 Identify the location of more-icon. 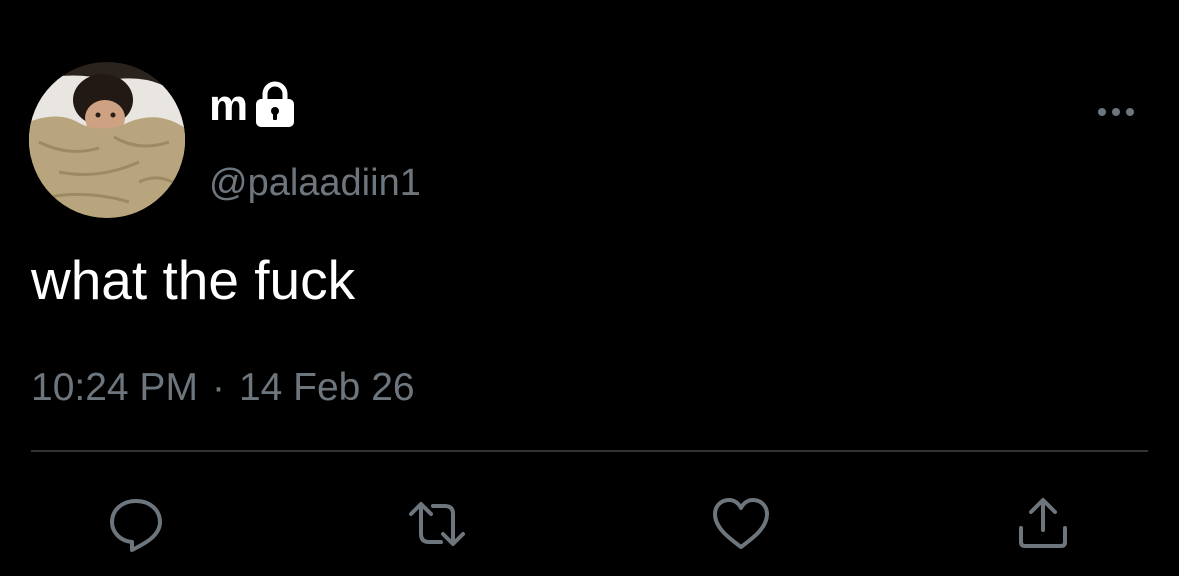
(1116, 112).